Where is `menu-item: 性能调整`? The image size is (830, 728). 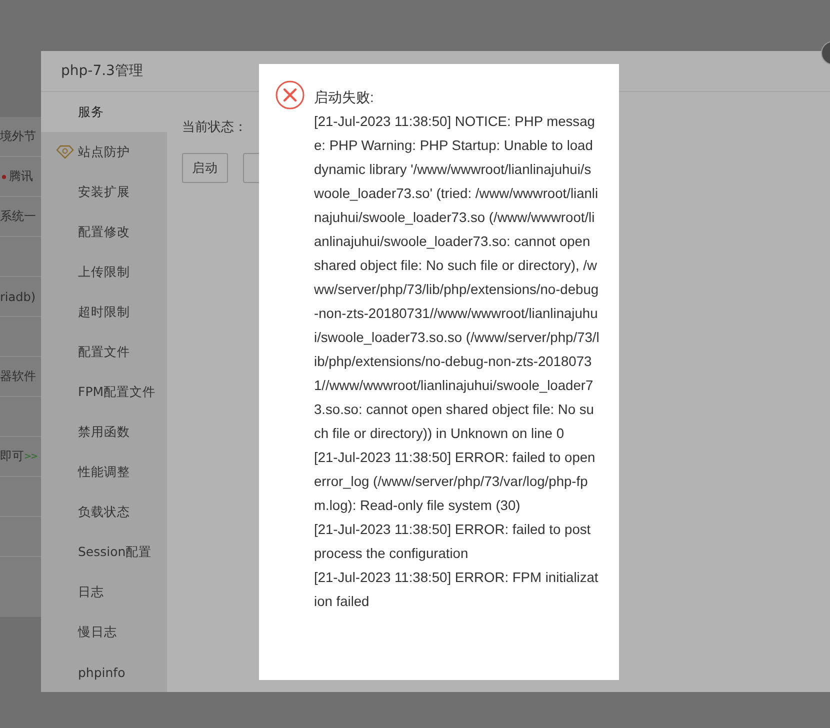 menu-item: 性能调整 is located at coordinates (104, 472).